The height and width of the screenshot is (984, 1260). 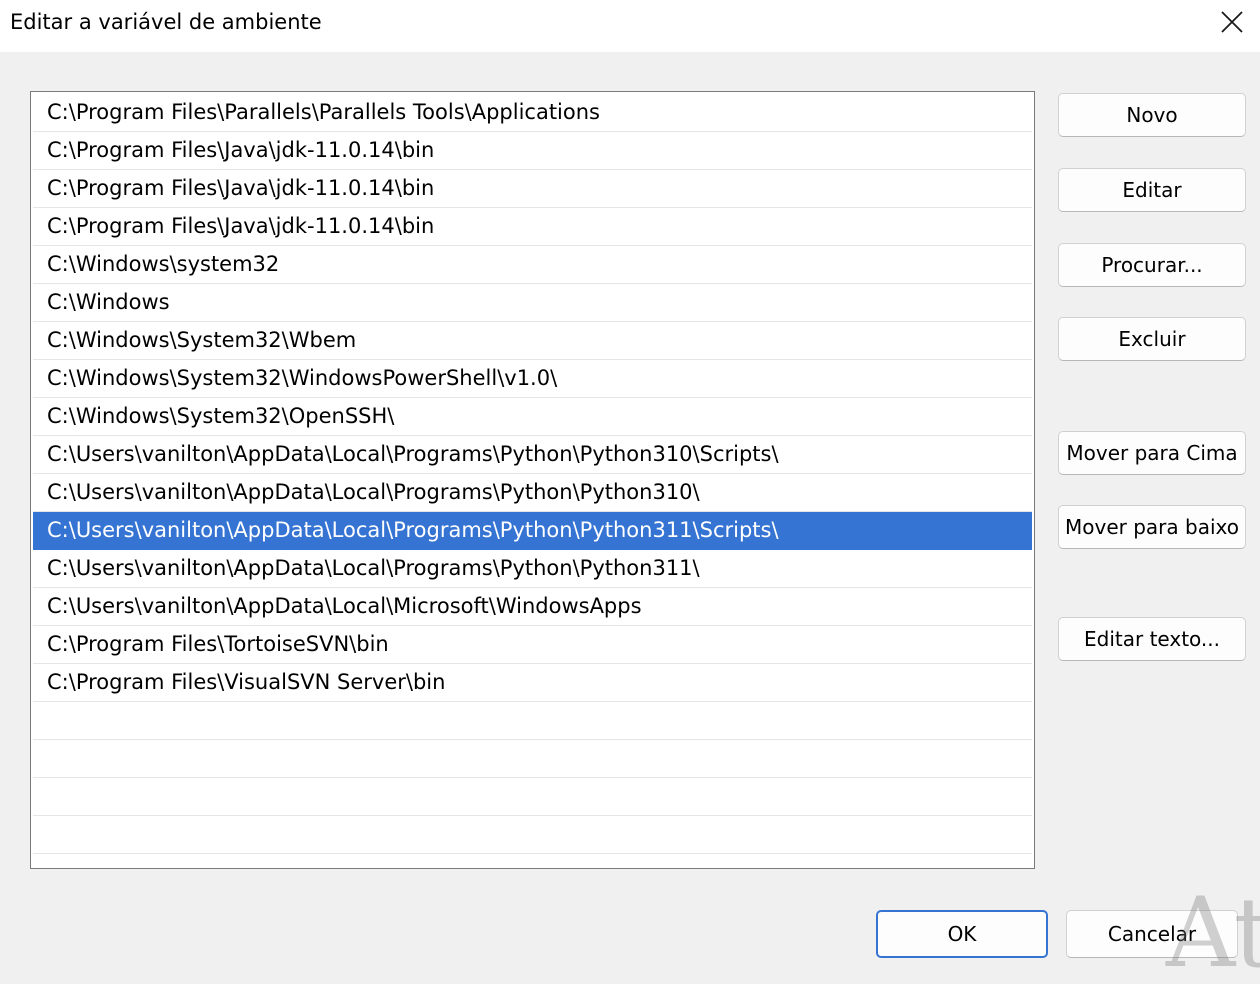 What do you see at coordinates (532, 417) in the screenshot?
I see `list-item: C:\Windows\System32\OpenSSH\` at bounding box center [532, 417].